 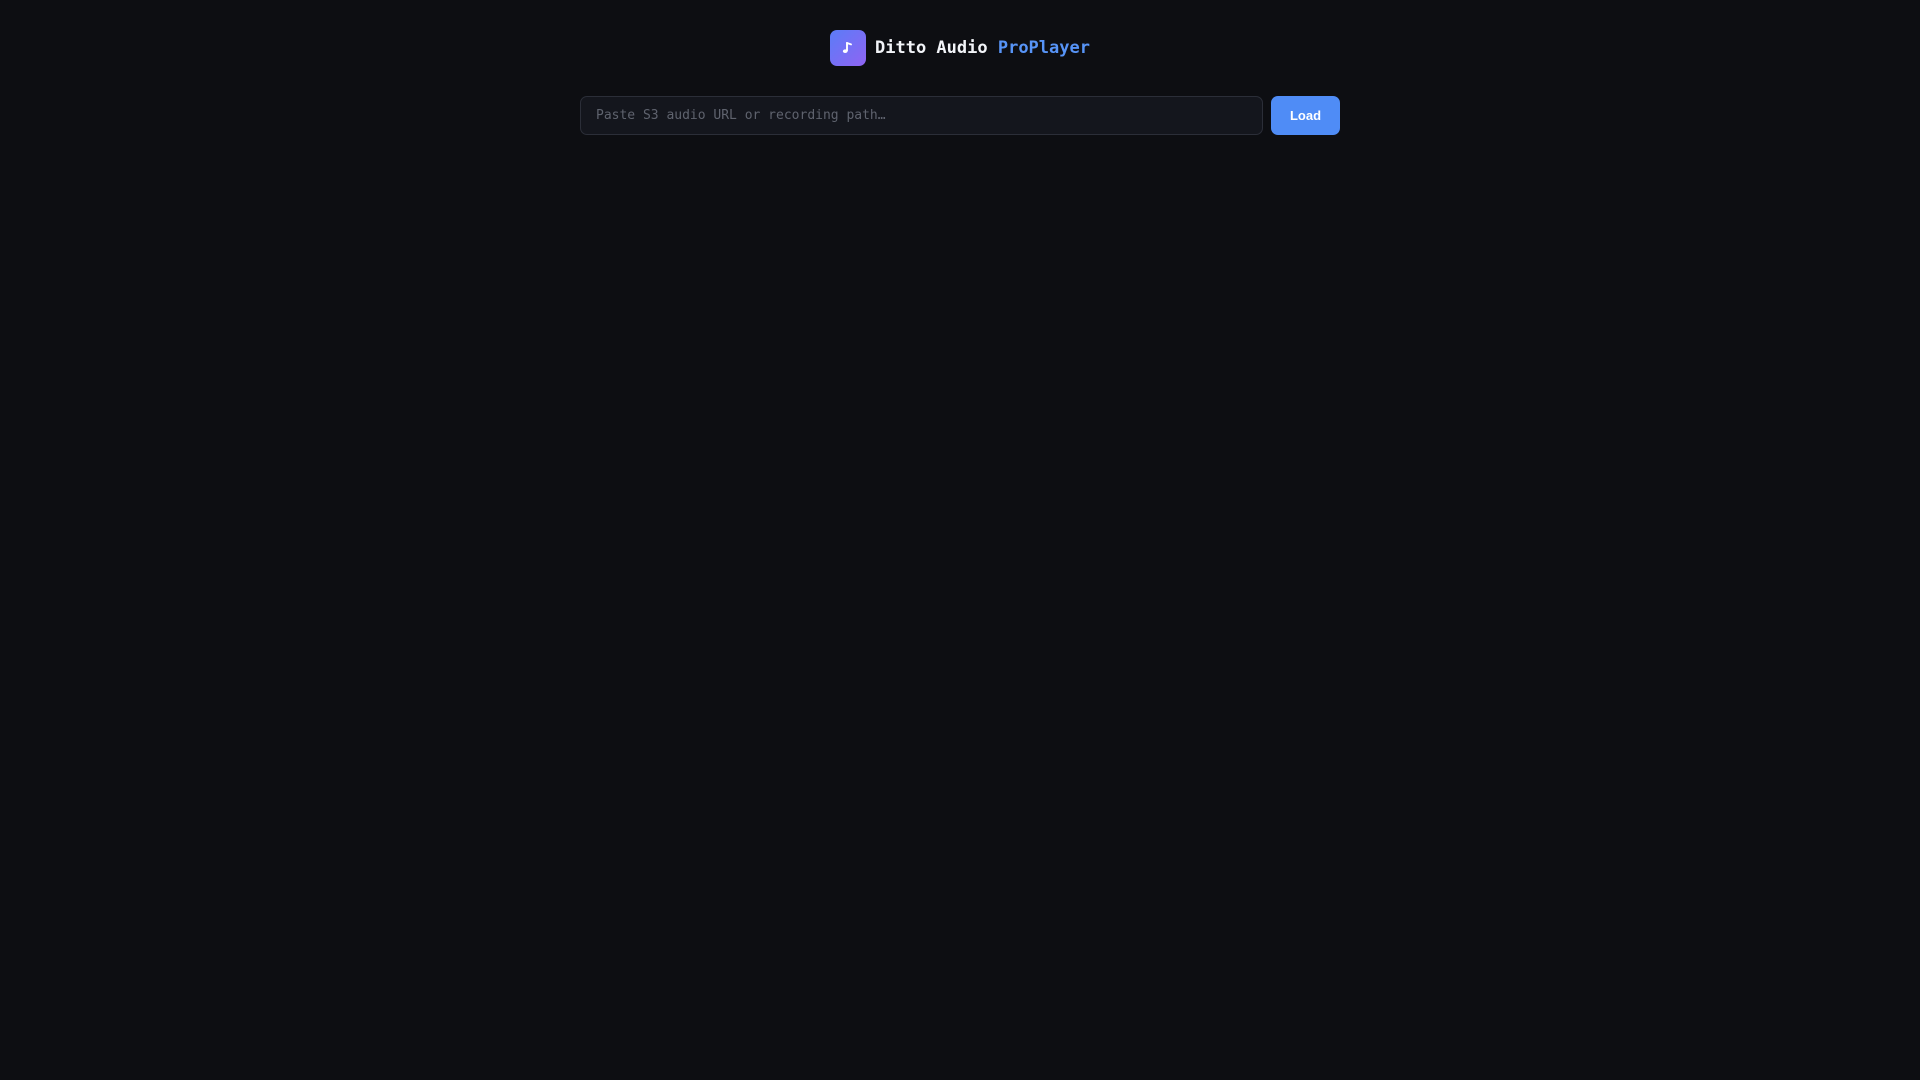 I want to click on app-header: Ditto Audio ProPlayer, so click(x=960, y=48).